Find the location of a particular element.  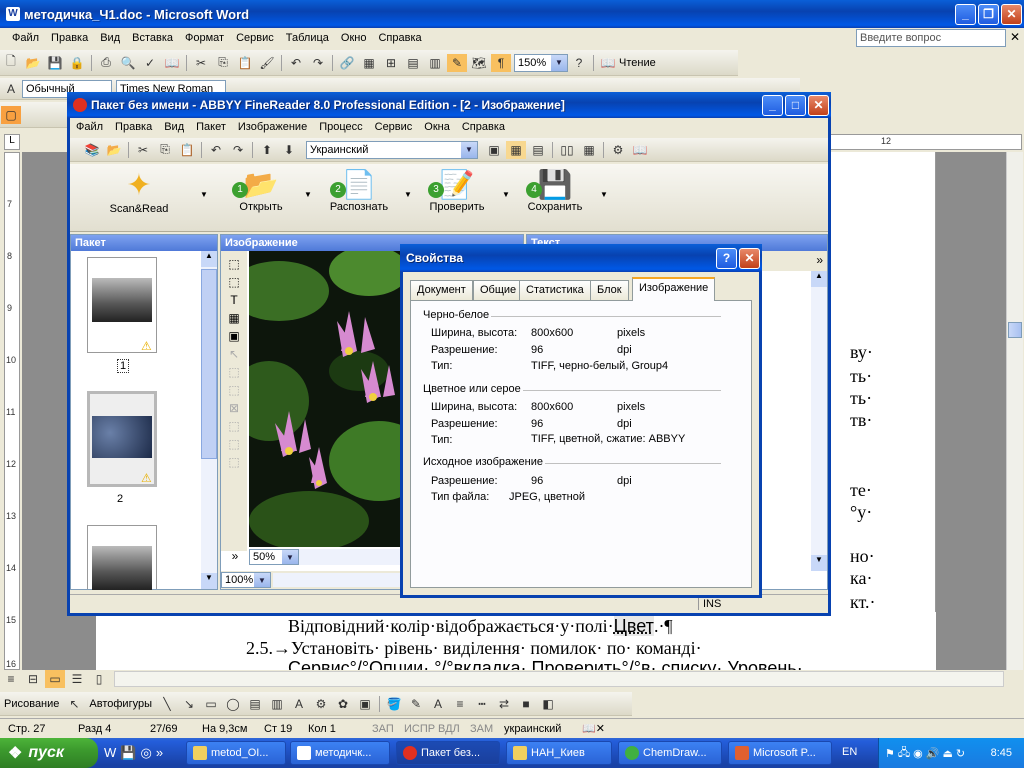

fr-copy-icon: ⎘ is located at coordinates (165, 150).